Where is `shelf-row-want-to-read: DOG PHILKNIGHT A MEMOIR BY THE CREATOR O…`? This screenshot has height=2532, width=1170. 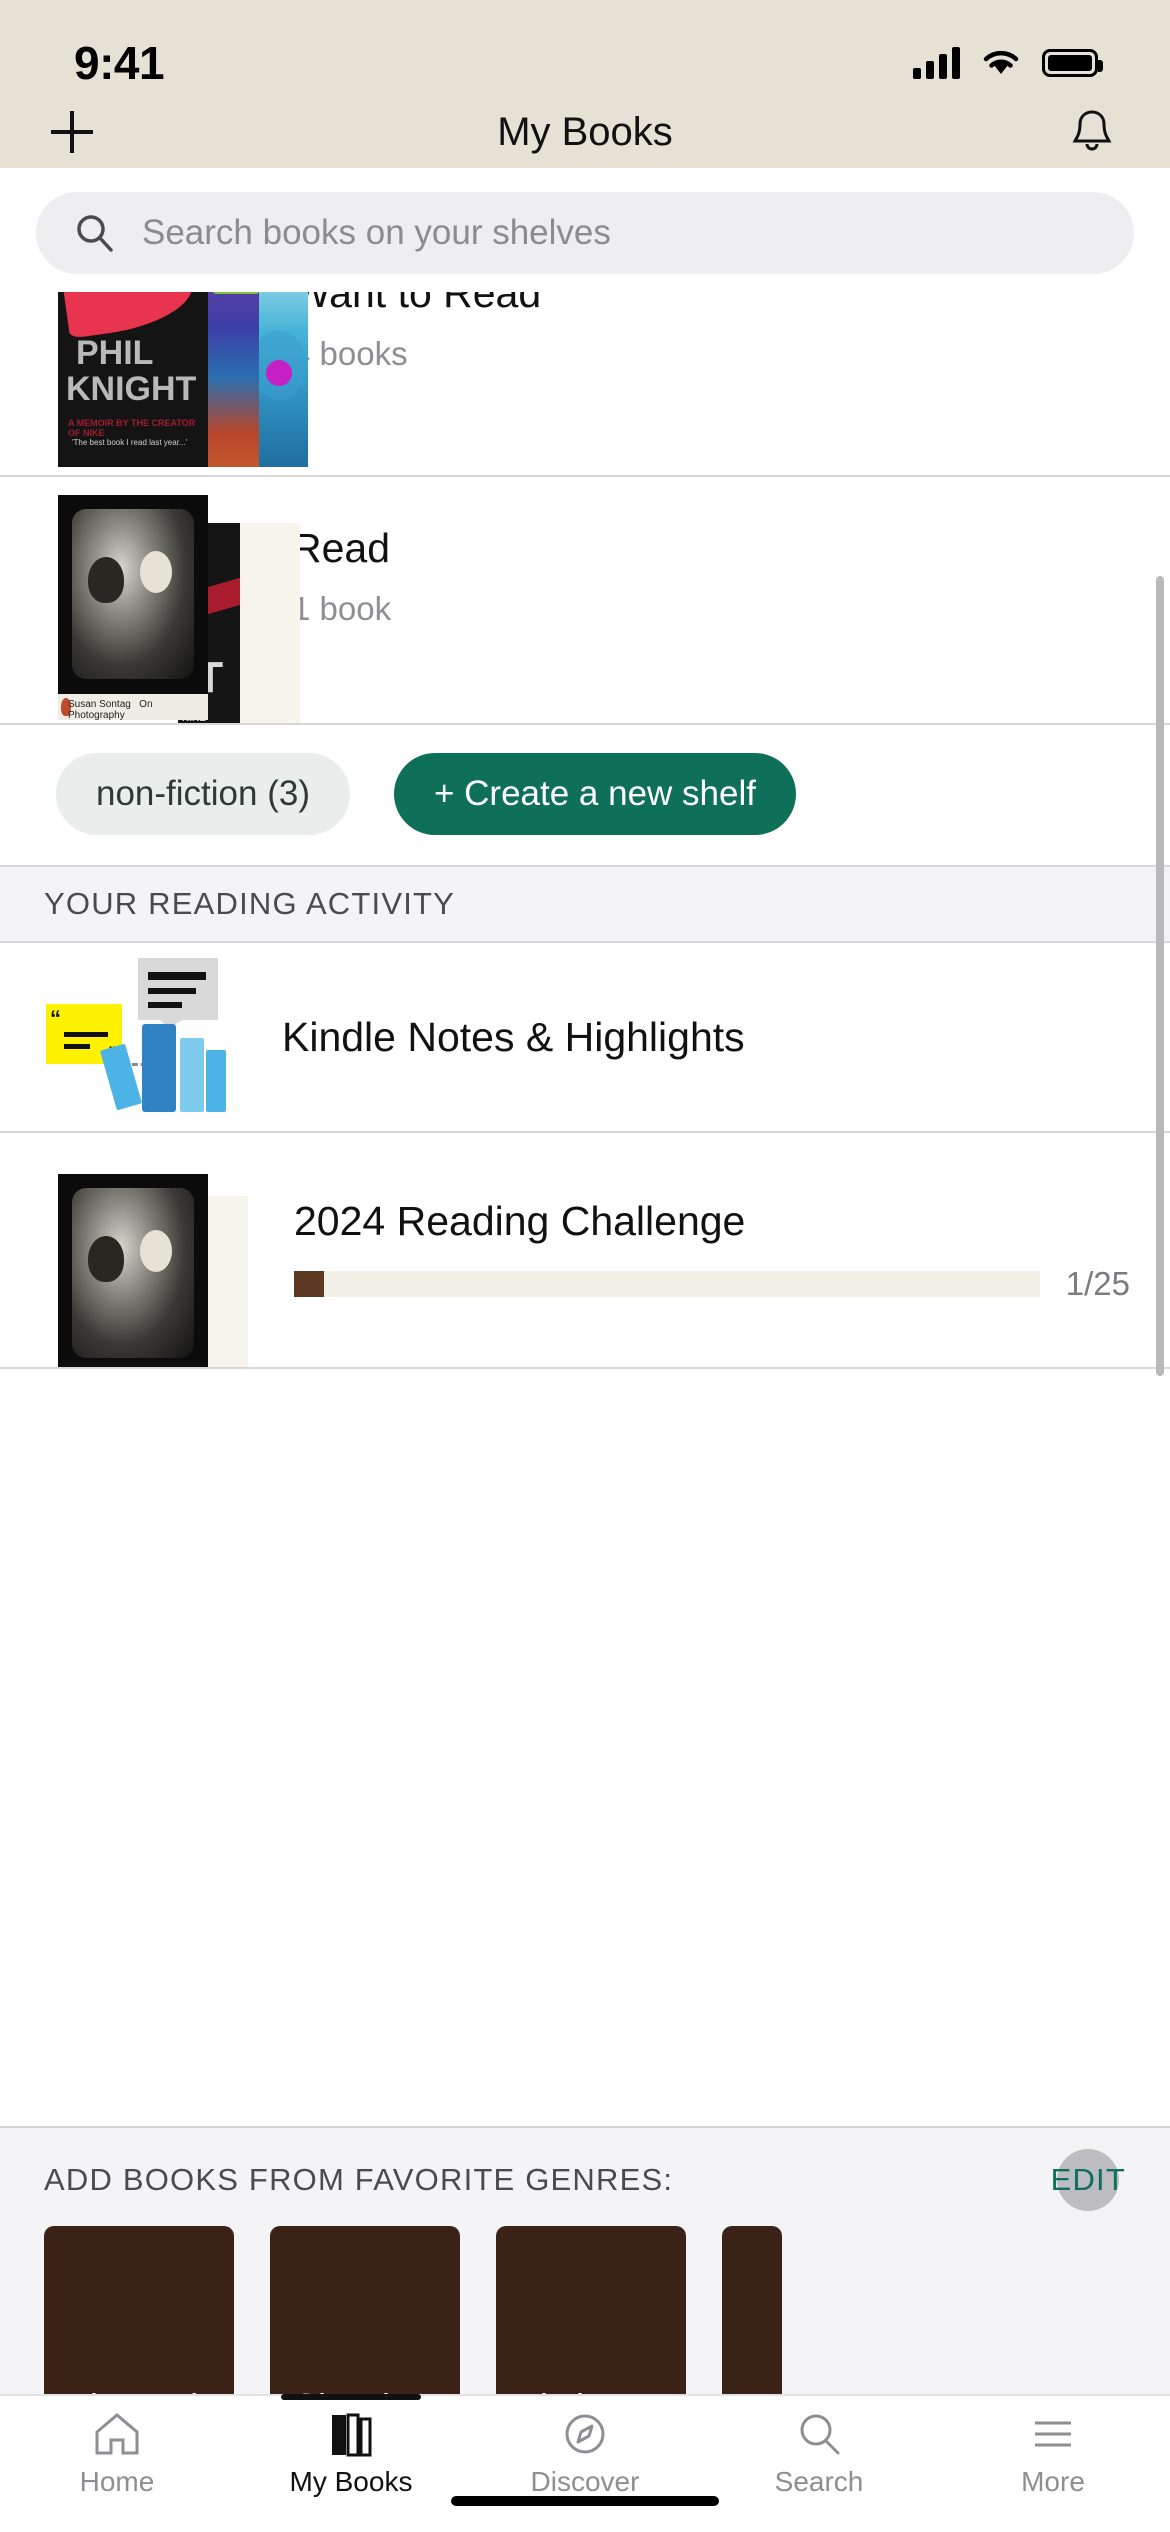
shelf-row-want-to-read: DOG PHILKNIGHT A MEMOIR BY THE CREATOR O… is located at coordinates (585, 384).